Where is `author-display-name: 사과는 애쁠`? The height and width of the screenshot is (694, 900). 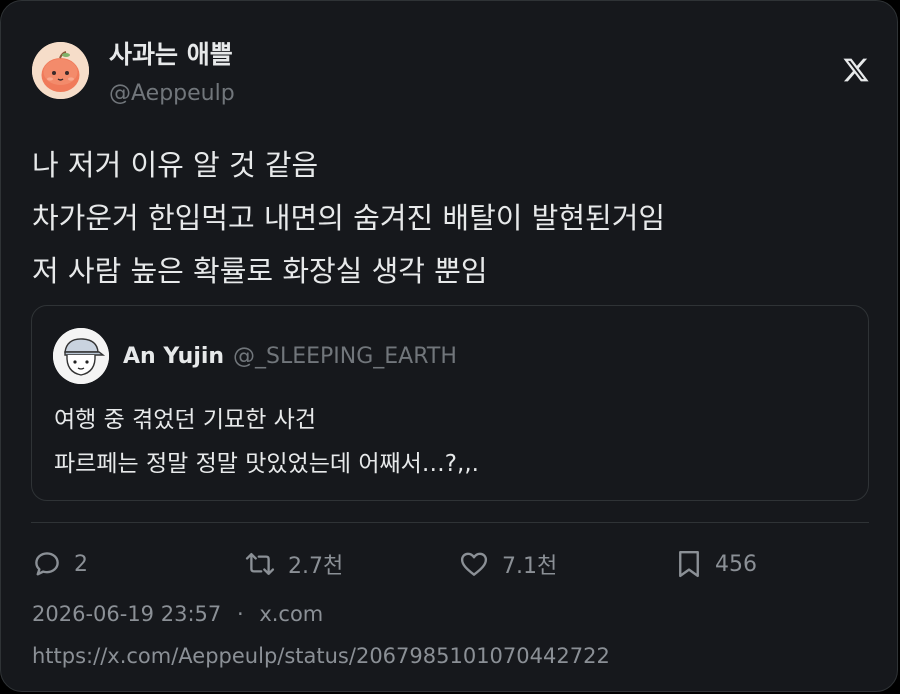
author-display-name: 사과는 애쁠 is located at coordinates (171, 55).